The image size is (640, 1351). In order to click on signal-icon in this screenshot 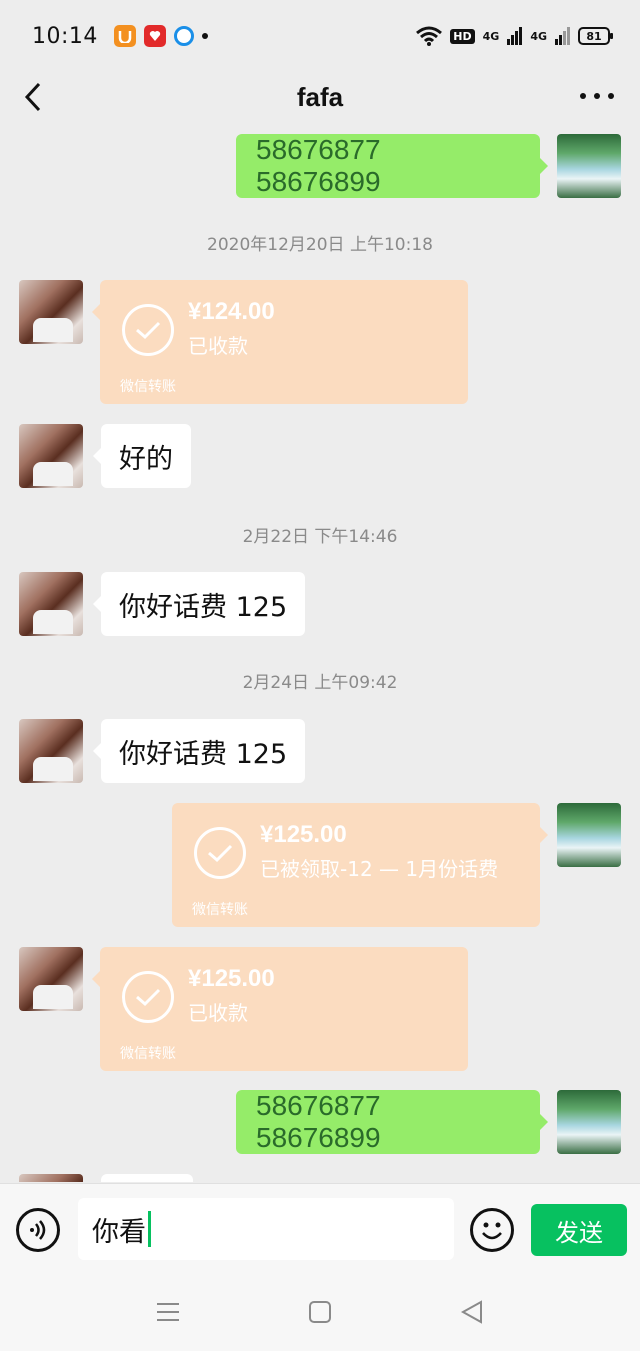, I will do `click(515, 36)`.